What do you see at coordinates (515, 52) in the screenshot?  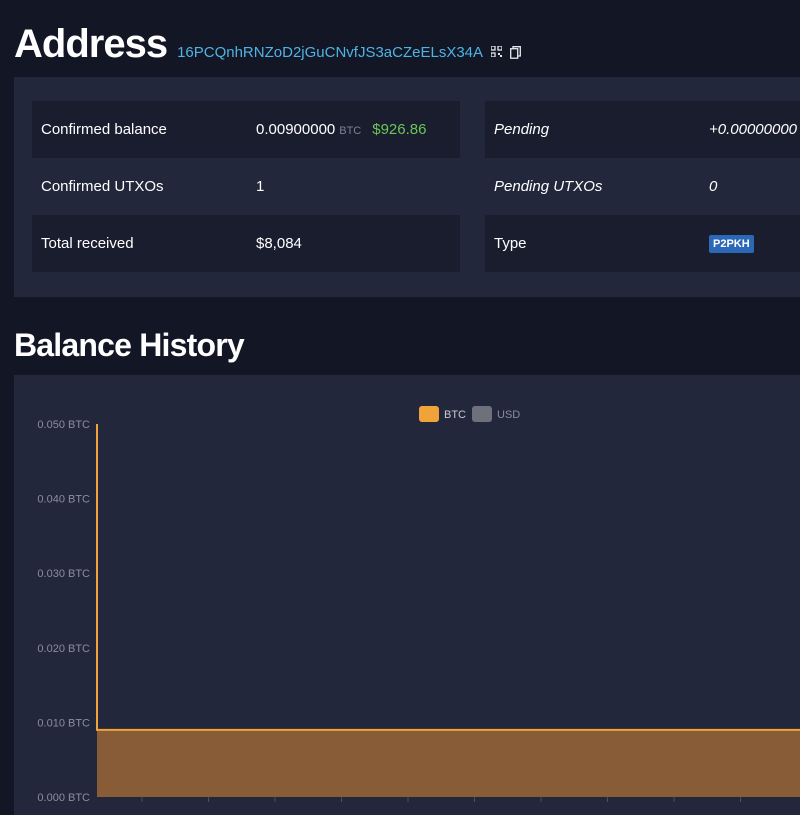 I see `copy-icon` at bounding box center [515, 52].